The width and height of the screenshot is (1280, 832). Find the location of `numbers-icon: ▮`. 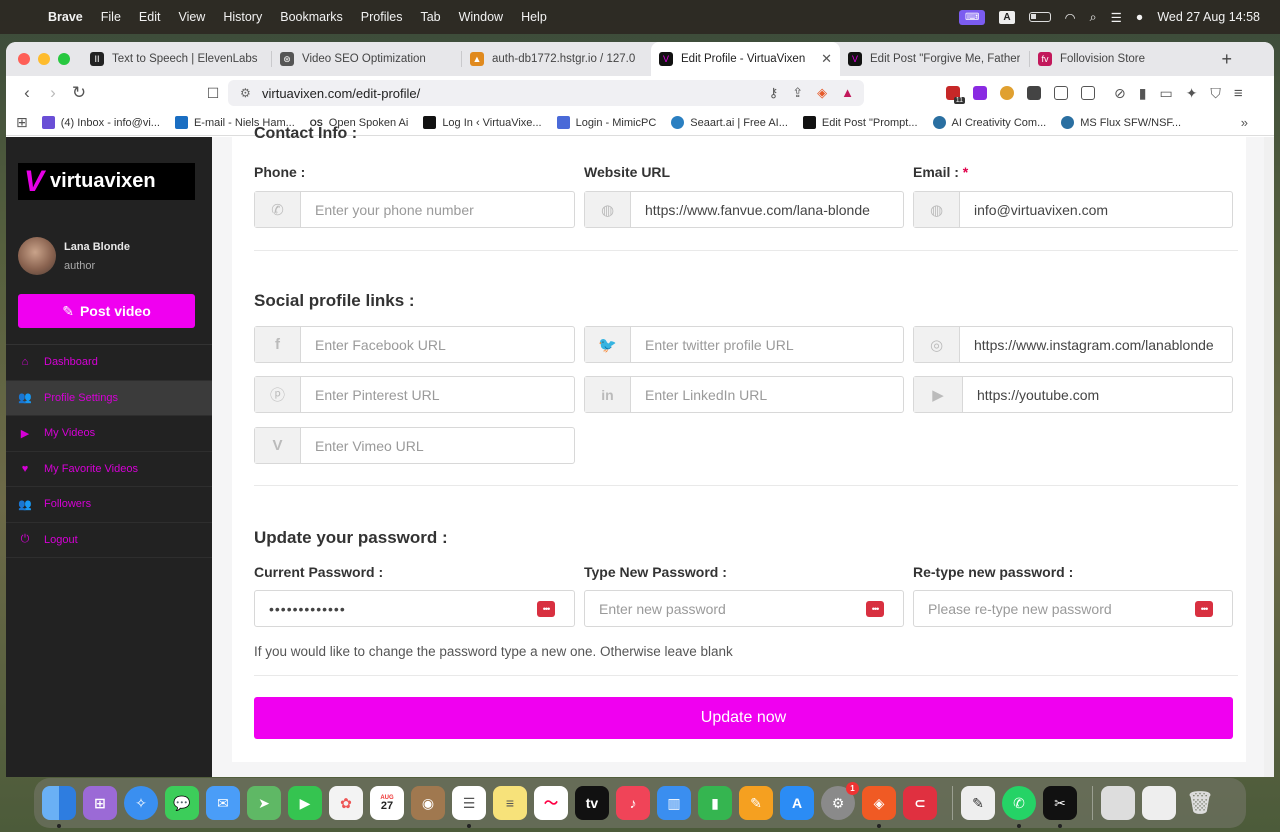

numbers-icon: ▮ is located at coordinates (715, 803).